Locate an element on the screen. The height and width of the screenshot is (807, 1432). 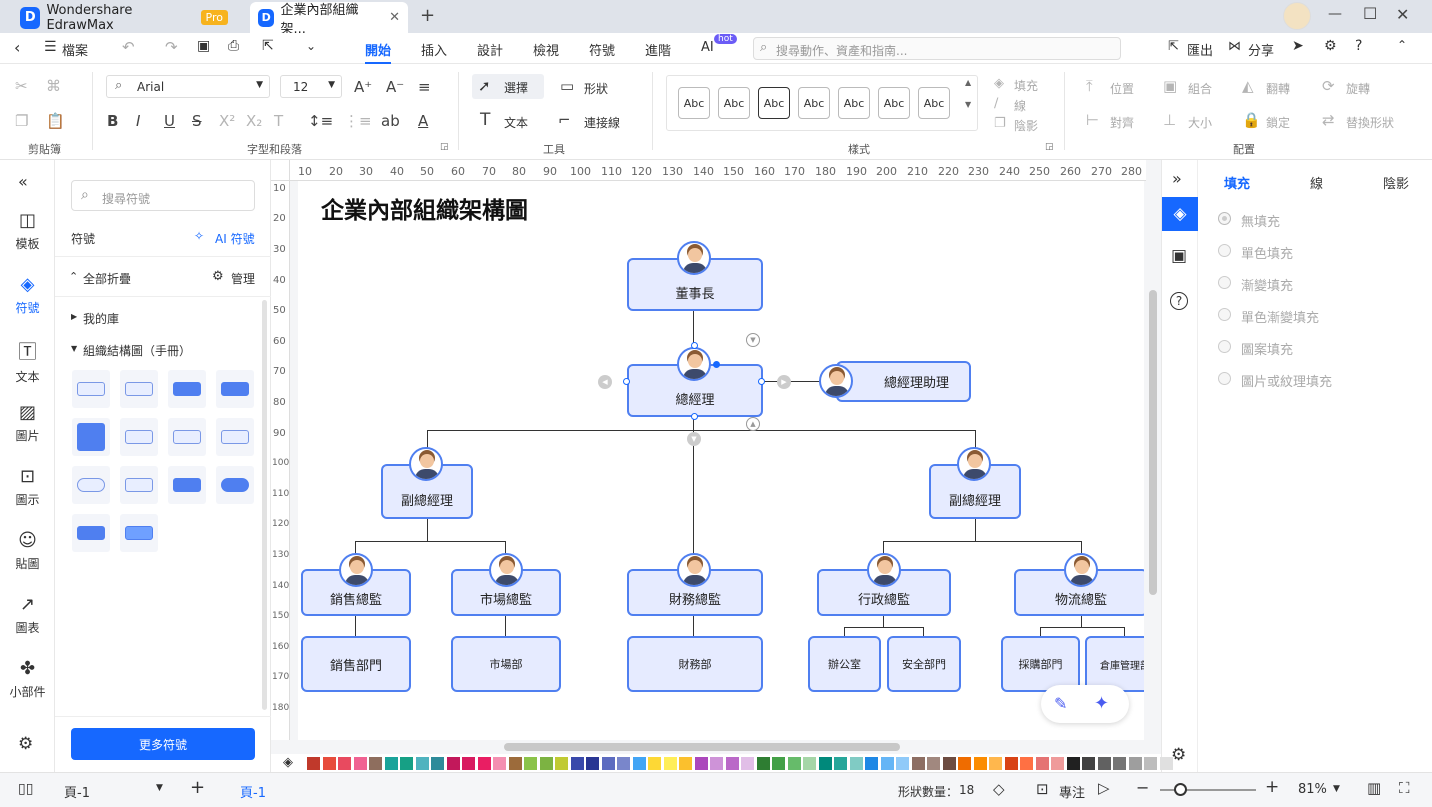
tab-ai: AI is located at coordinates (707, 47).